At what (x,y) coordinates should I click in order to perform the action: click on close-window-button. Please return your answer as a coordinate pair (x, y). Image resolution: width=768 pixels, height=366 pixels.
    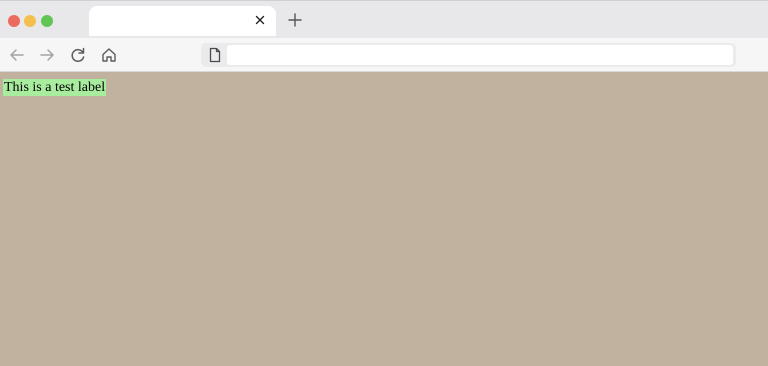
    Looking at the image, I should click on (14, 21).